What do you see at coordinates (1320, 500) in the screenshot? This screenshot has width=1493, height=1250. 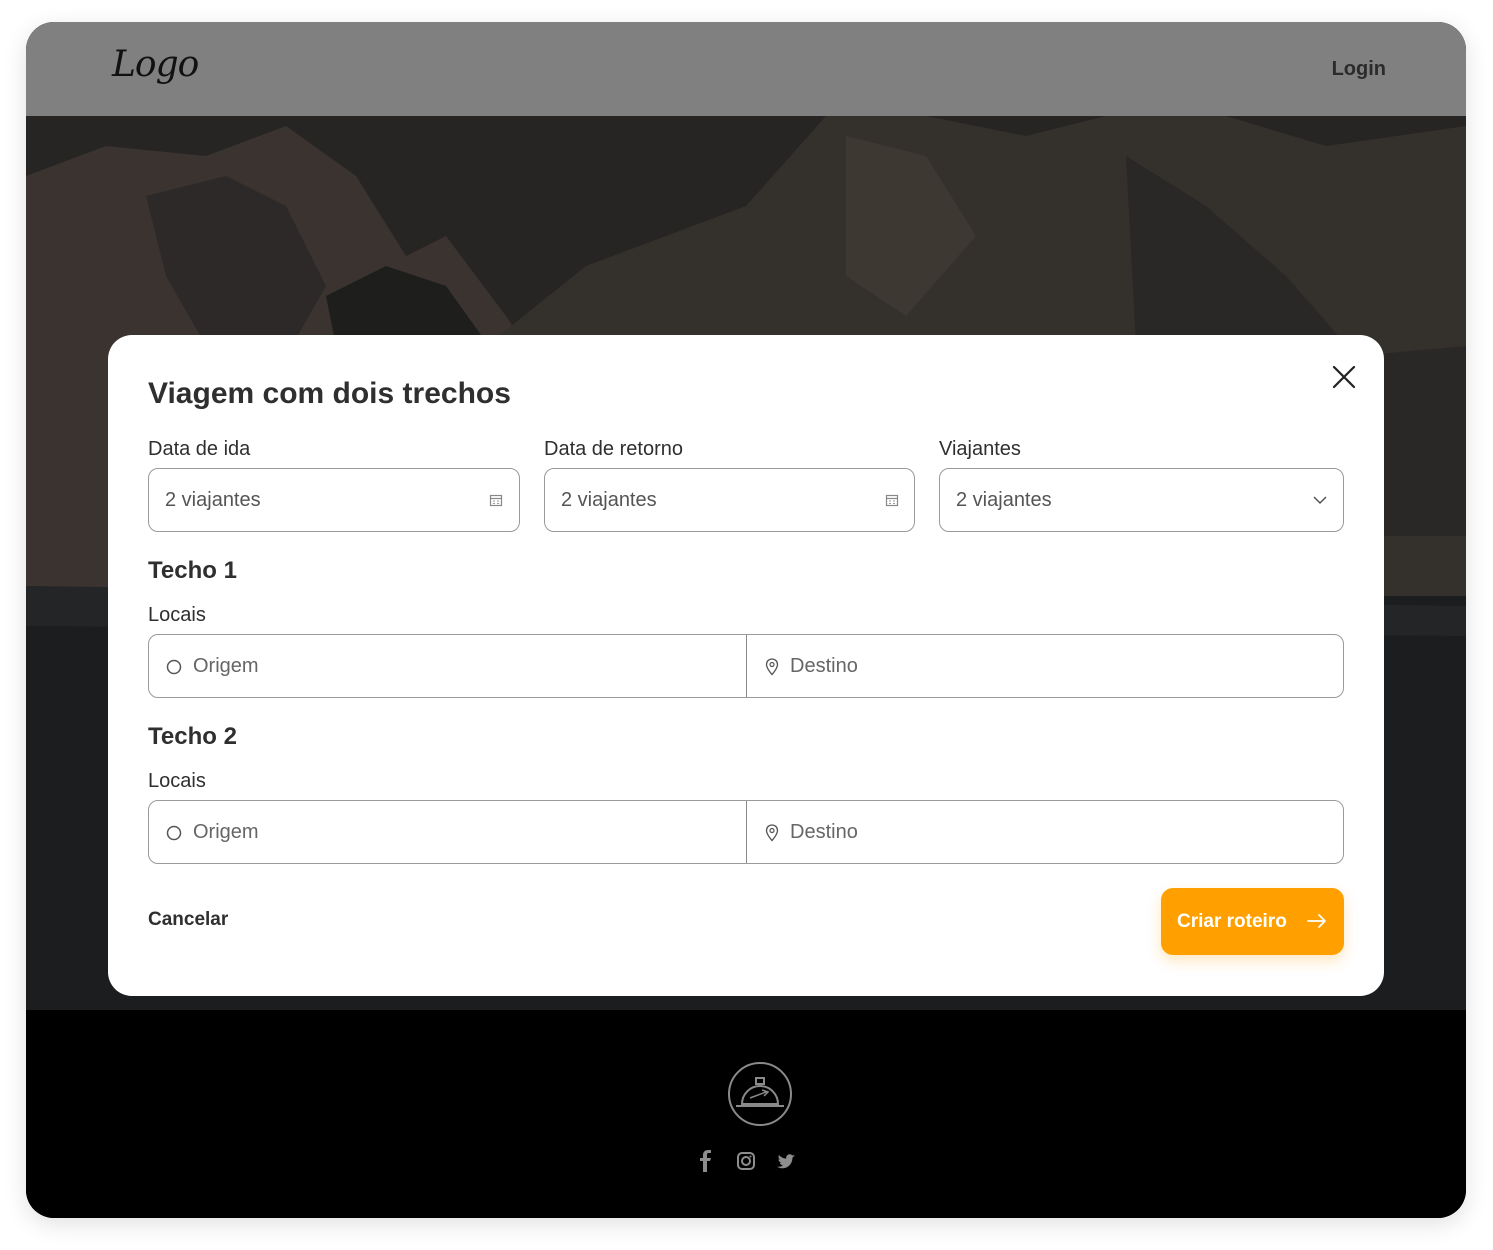 I see `chevron-down-icon` at bounding box center [1320, 500].